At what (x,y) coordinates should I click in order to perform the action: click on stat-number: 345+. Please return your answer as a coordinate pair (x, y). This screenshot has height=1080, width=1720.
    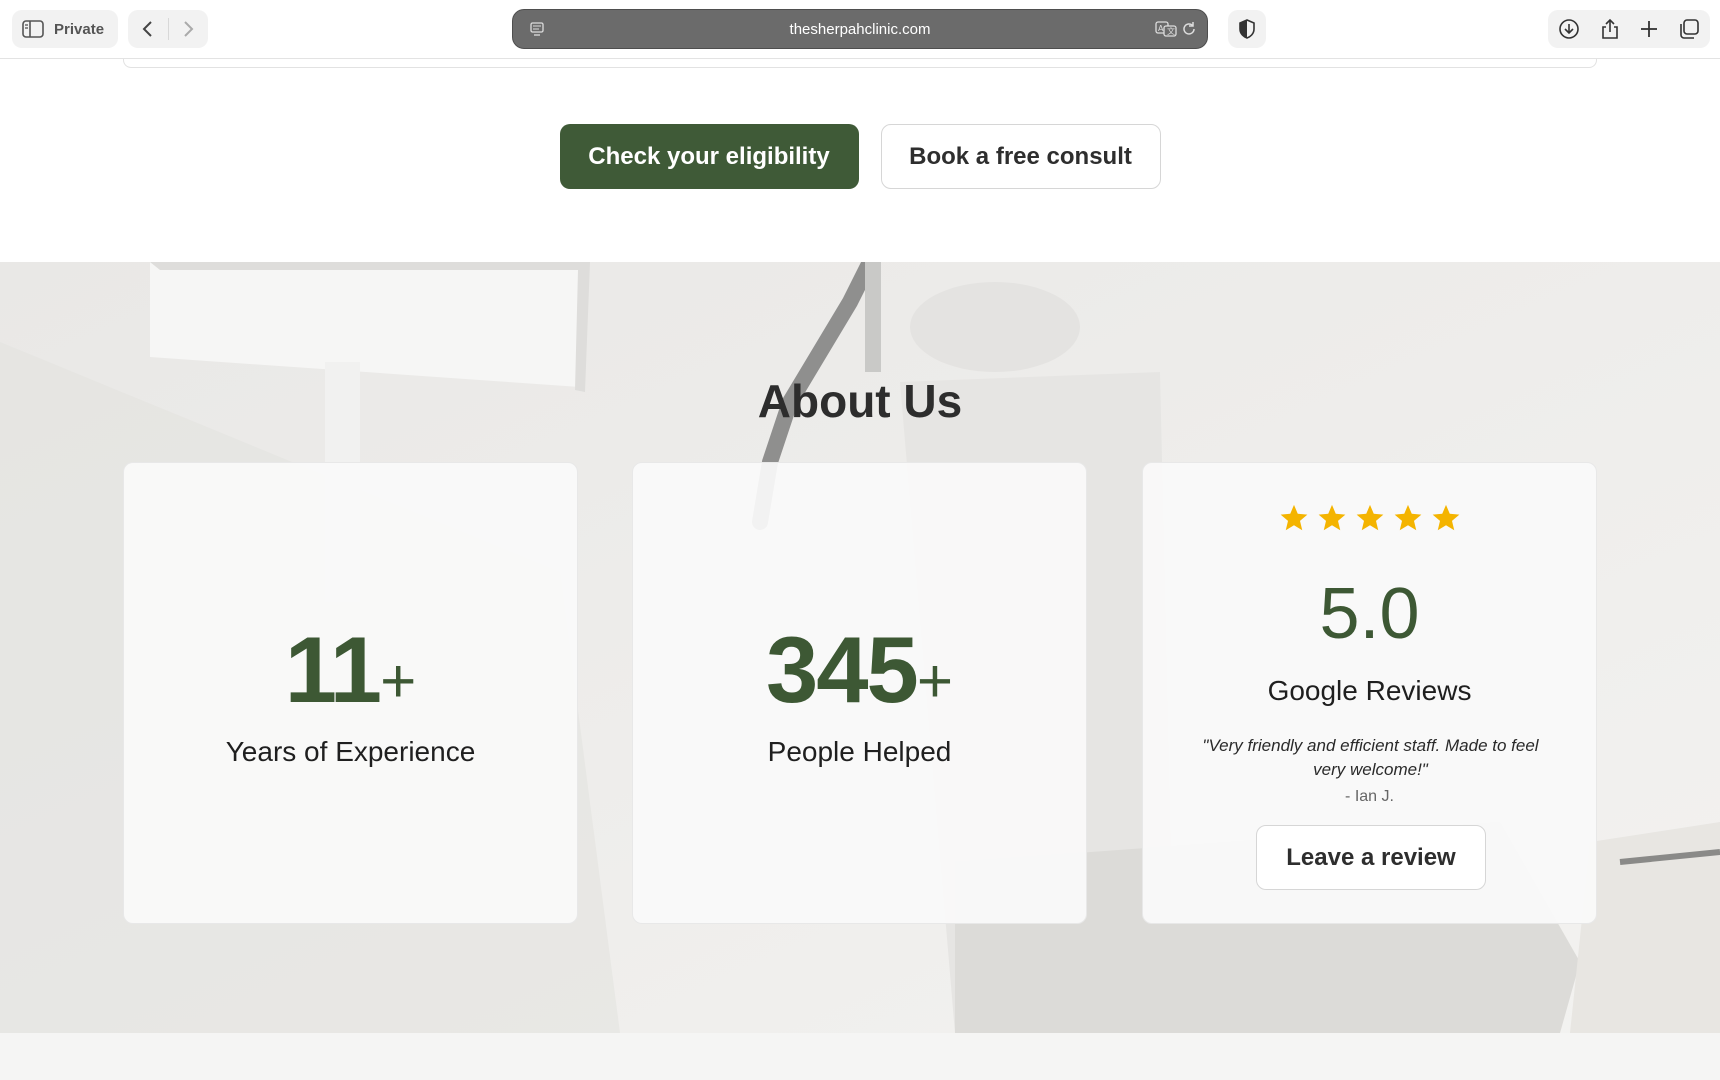
    Looking at the image, I should click on (859, 669).